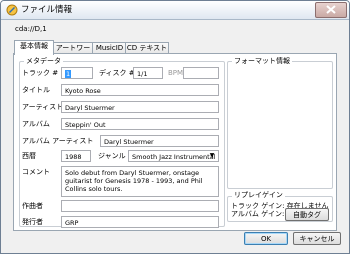 The image size is (350, 254). I want to click on ok-button: OK, so click(266, 238).